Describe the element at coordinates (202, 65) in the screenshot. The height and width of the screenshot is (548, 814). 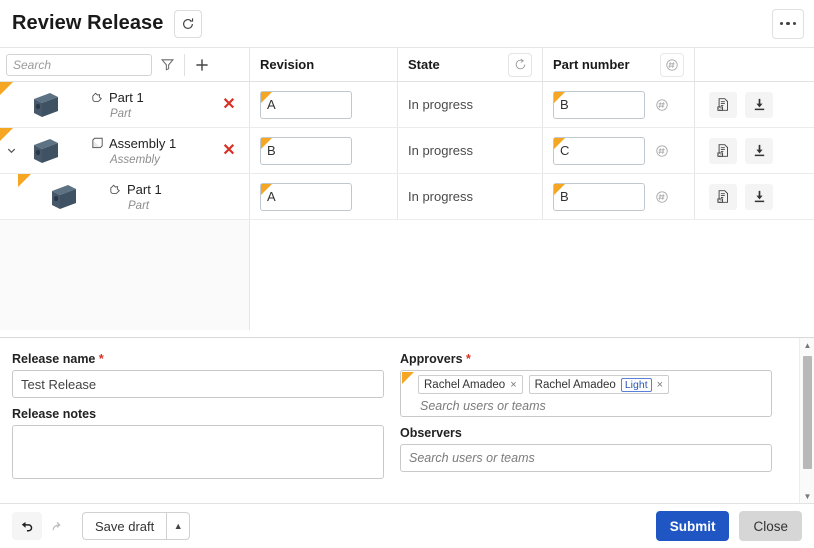
I see `plus-icon` at that location.